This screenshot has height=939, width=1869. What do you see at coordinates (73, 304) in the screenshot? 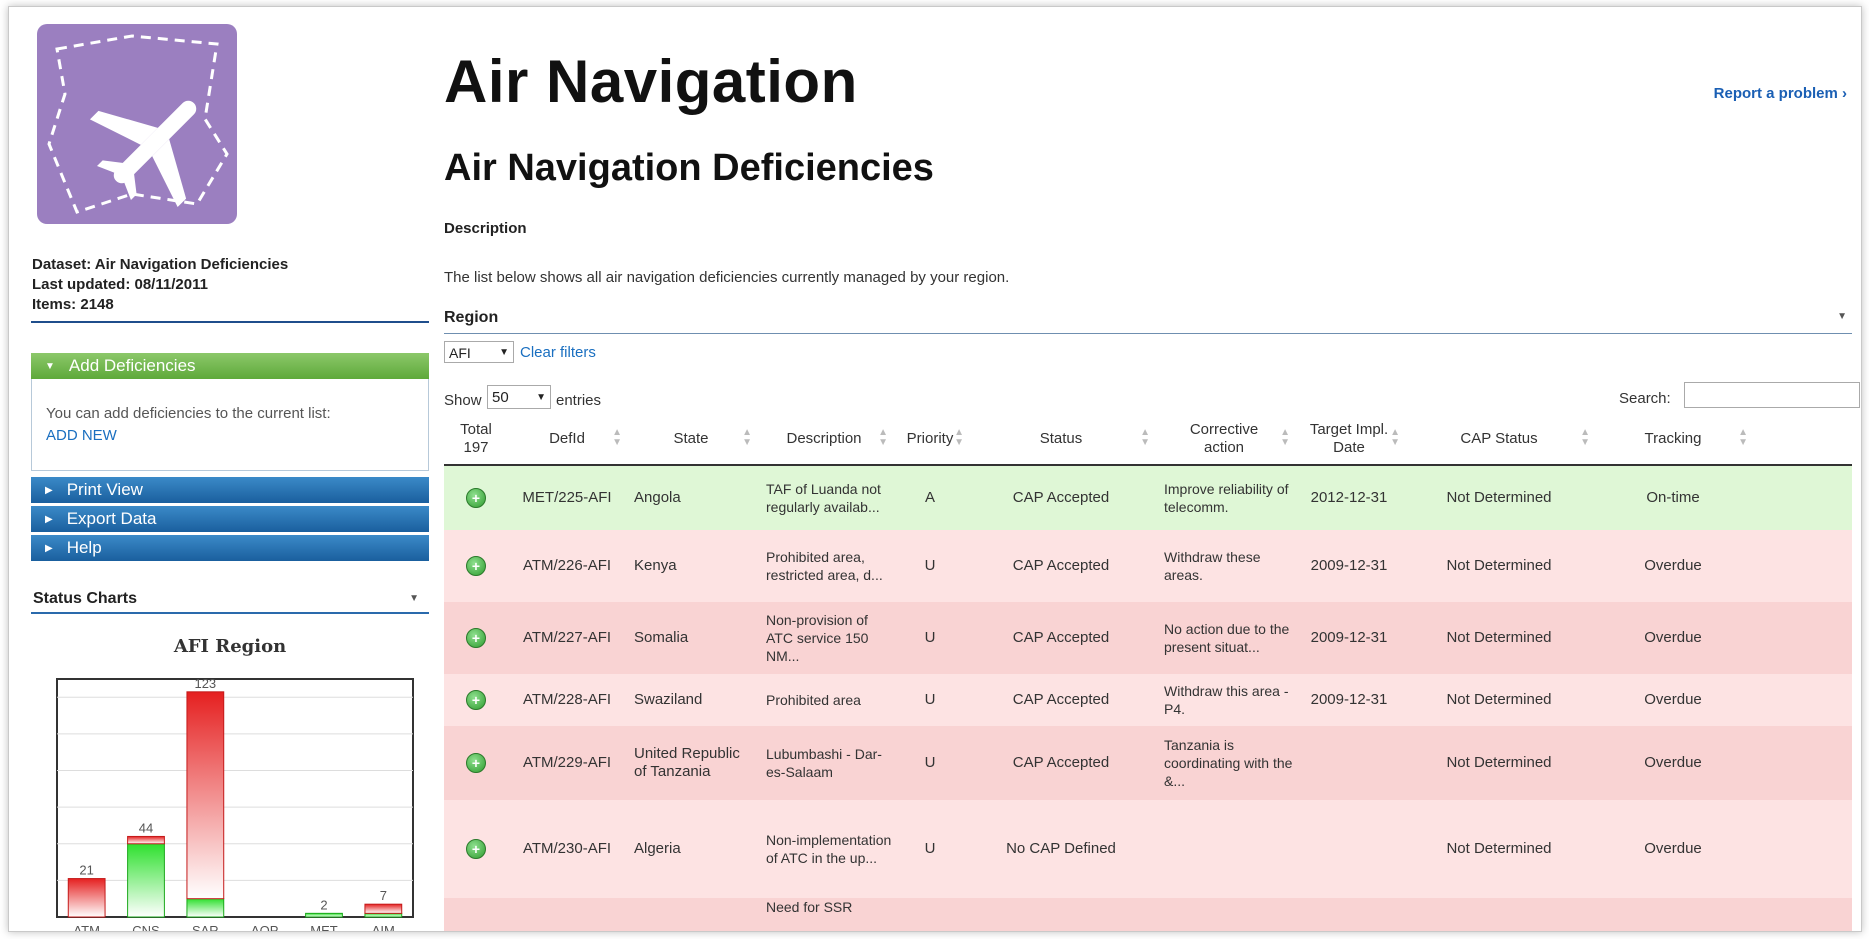
I see `dataset-items: Items: 2148` at bounding box center [73, 304].